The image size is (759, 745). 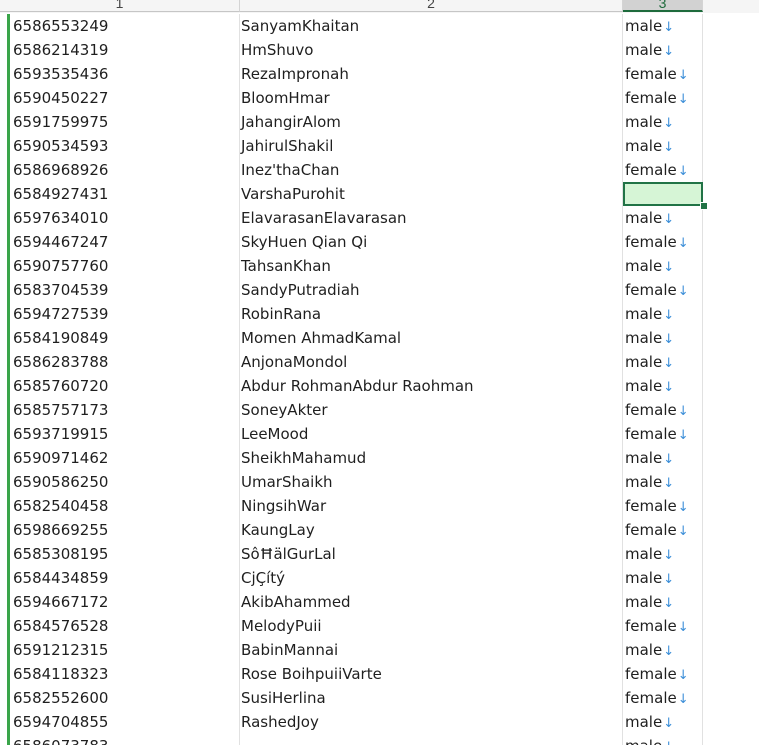 I want to click on active-cell-highlight, so click(x=663, y=194).